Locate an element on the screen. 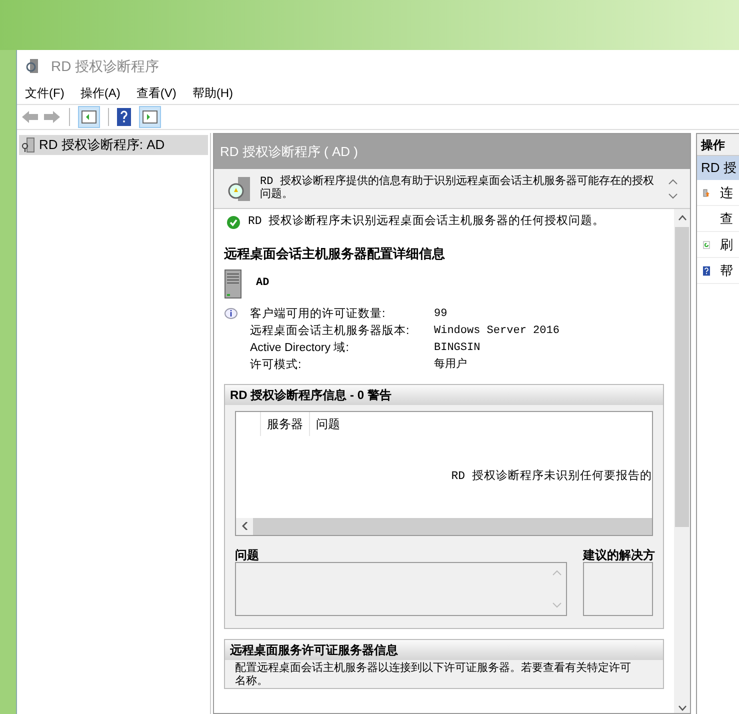 The image size is (739, 714). server-icon is located at coordinates (234, 283).